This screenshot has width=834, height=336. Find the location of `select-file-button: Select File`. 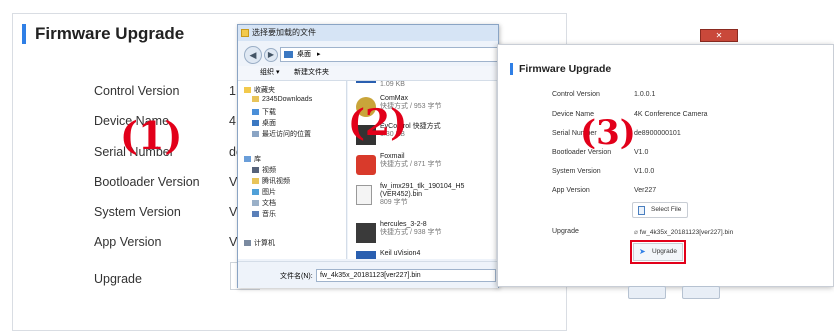

select-file-button: Select File is located at coordinates (660, 210).